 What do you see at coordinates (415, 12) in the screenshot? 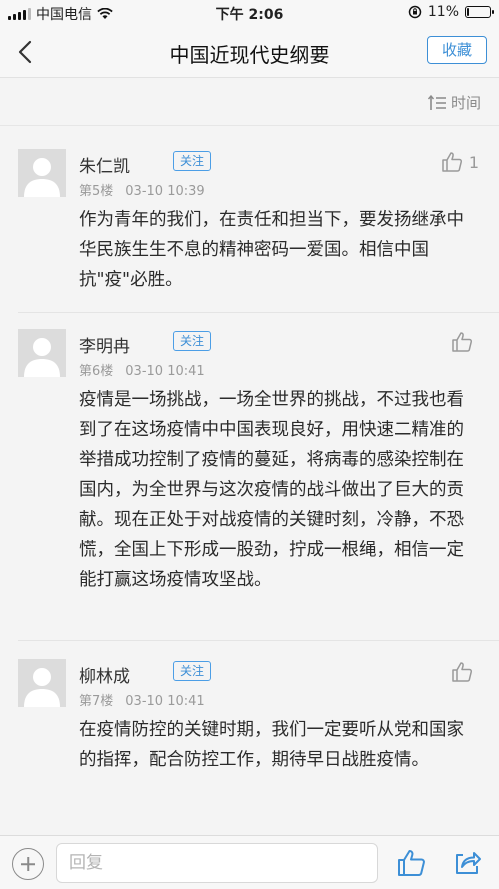
I see `rotation-lock-icon` at bounding box center [415, 12].